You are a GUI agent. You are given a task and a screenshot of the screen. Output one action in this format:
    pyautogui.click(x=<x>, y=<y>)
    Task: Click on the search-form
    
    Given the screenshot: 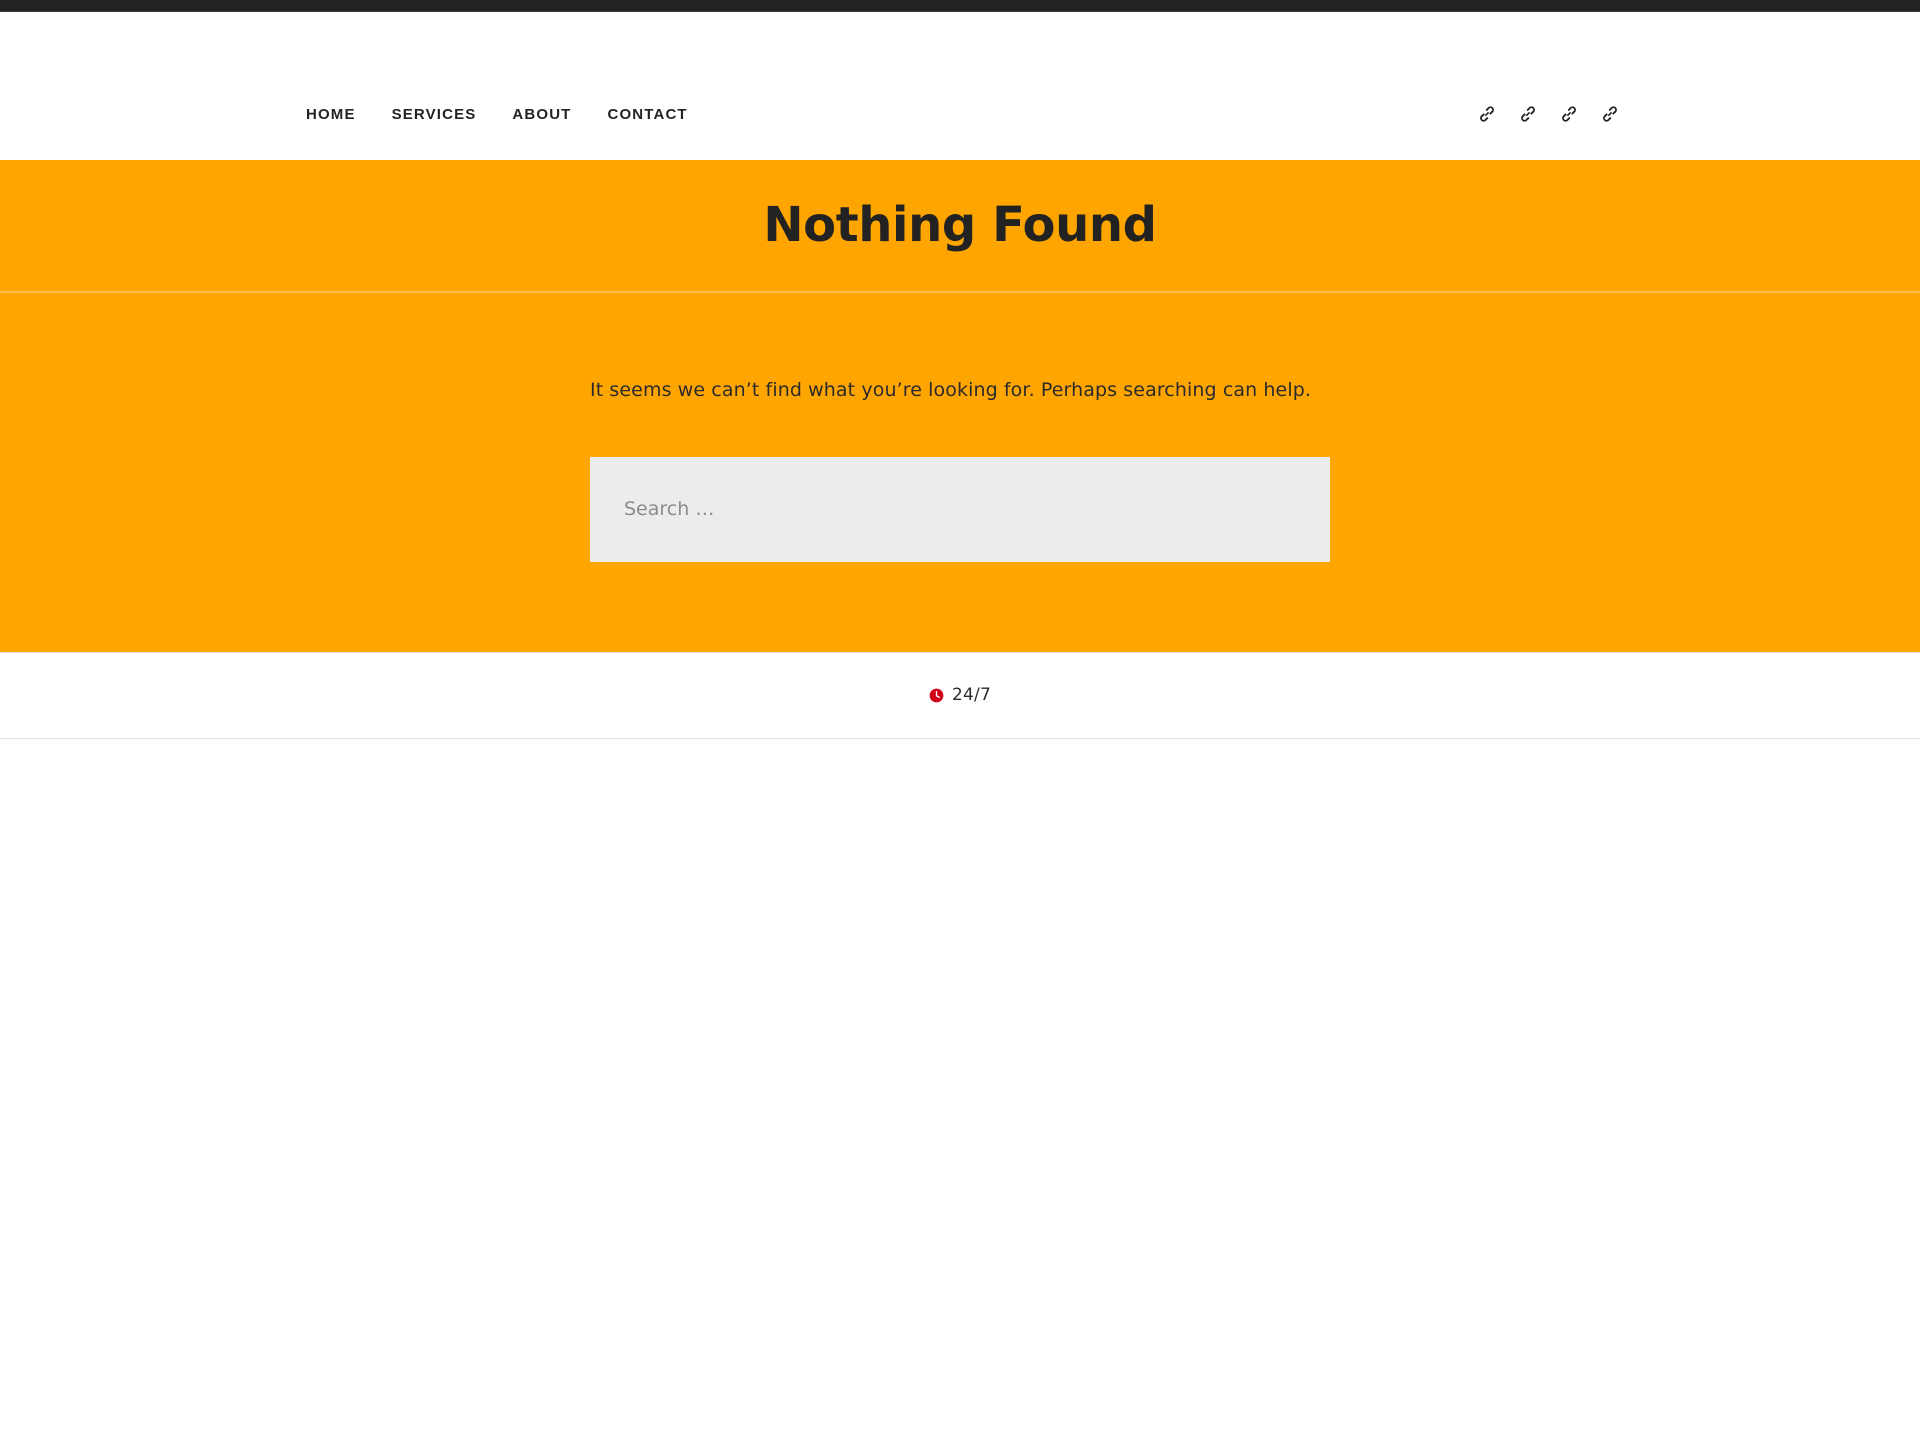 What is the action you would take?
    pyautogui.click(x=960, y=509)
    